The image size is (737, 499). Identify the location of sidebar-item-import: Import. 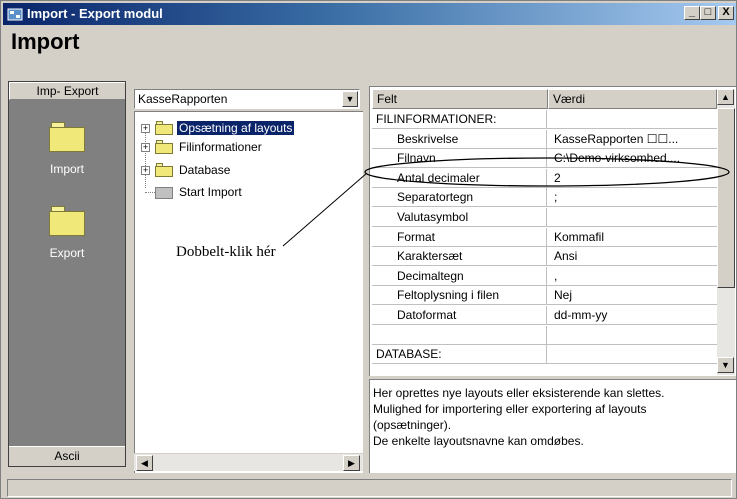
(67, 149).